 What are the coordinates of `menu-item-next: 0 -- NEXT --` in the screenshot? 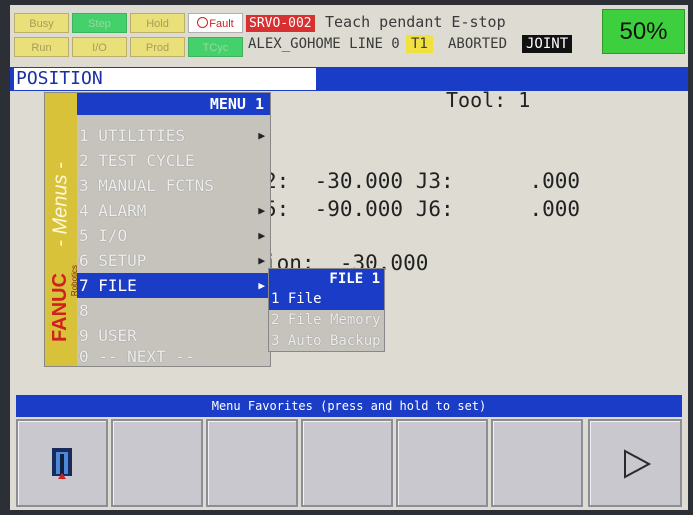 It's located at (173, 357).